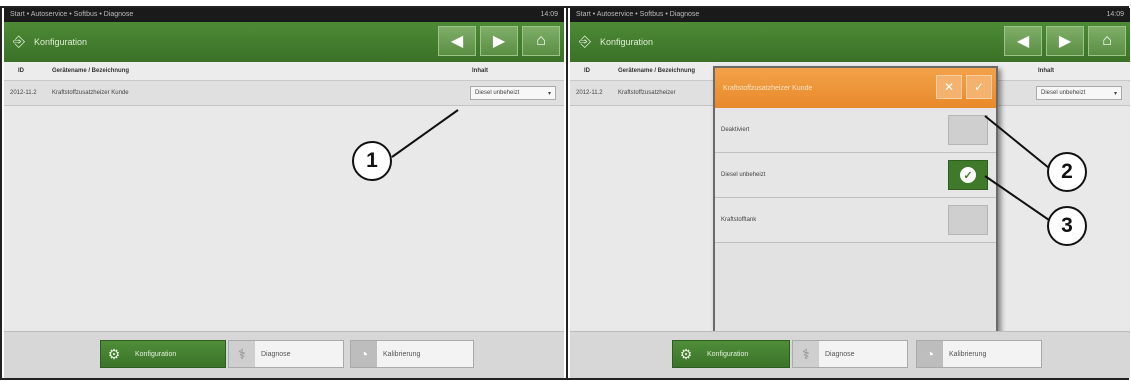  I want to click on dialog-header: Kraftstoffzusatzheizer Kunde ✕ ✓, so click(855, 88).